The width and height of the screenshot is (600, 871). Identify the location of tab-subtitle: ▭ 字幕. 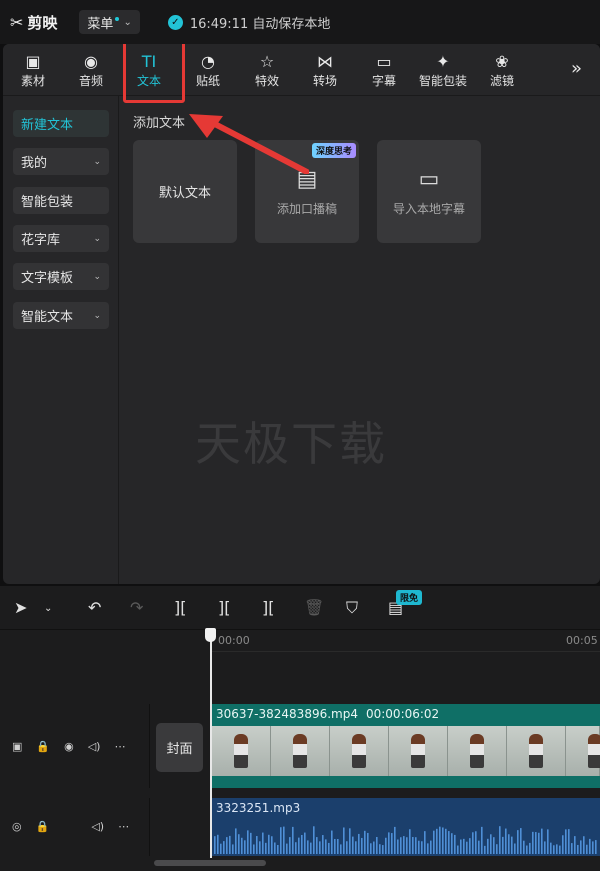
(384, 71).